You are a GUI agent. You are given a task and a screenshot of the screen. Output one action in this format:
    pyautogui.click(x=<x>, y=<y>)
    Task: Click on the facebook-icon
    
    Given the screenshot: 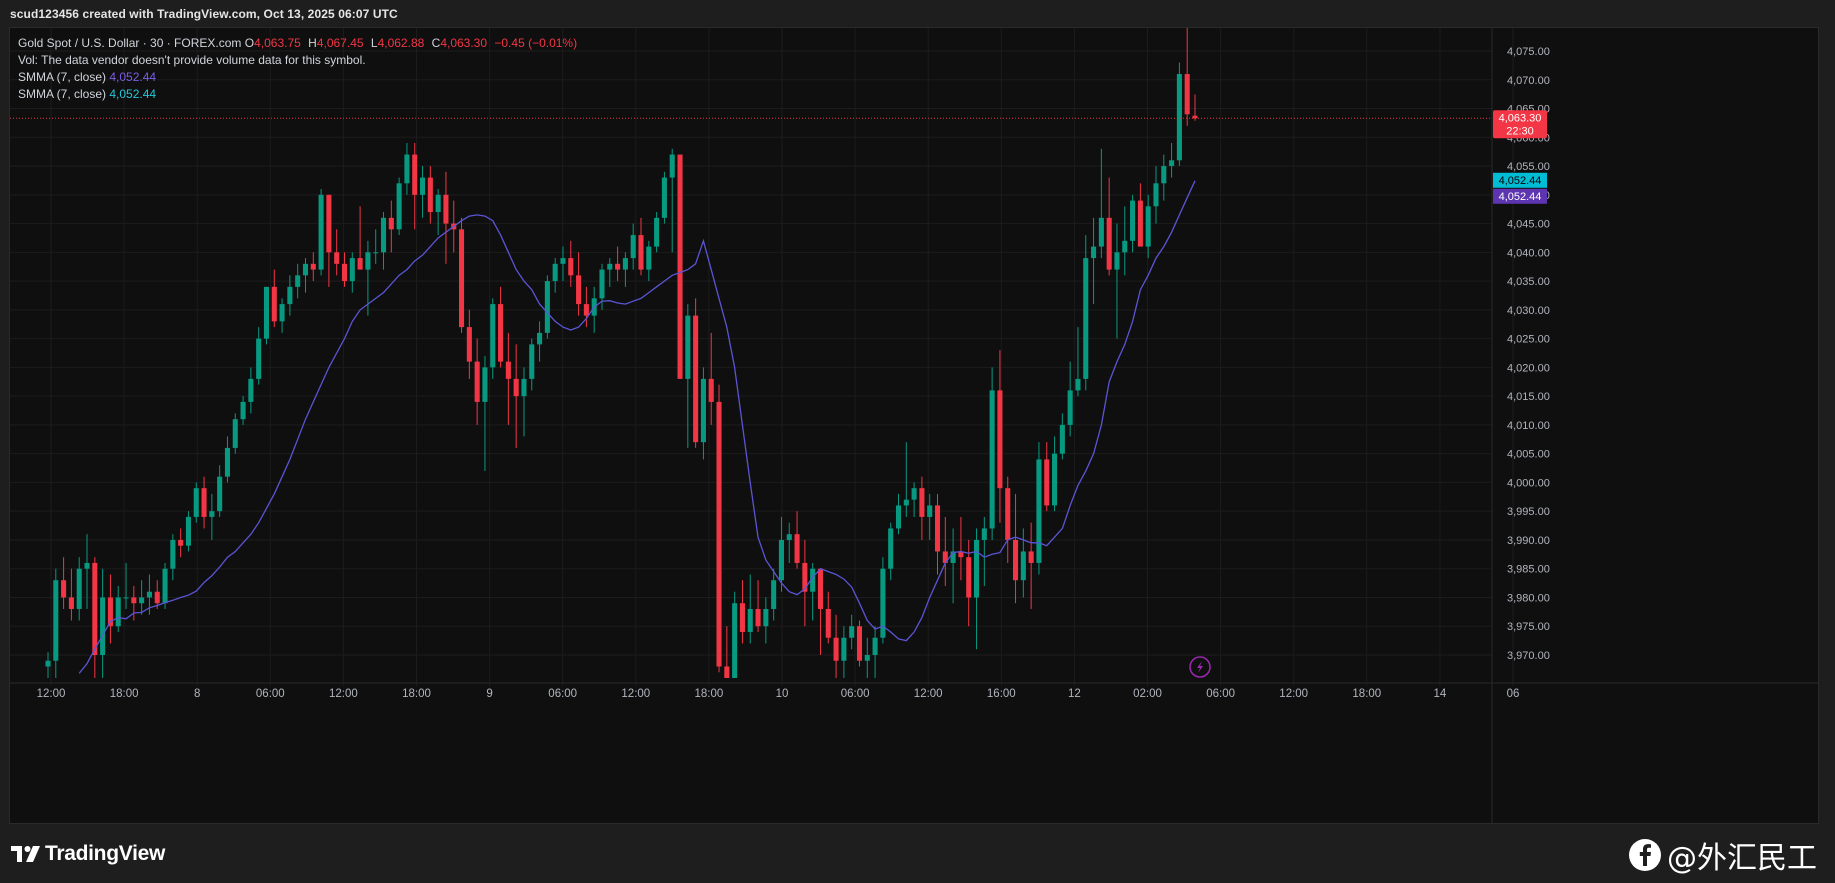 What is the action you would take?
    pyautogui.click(x=1645, y=855)
    